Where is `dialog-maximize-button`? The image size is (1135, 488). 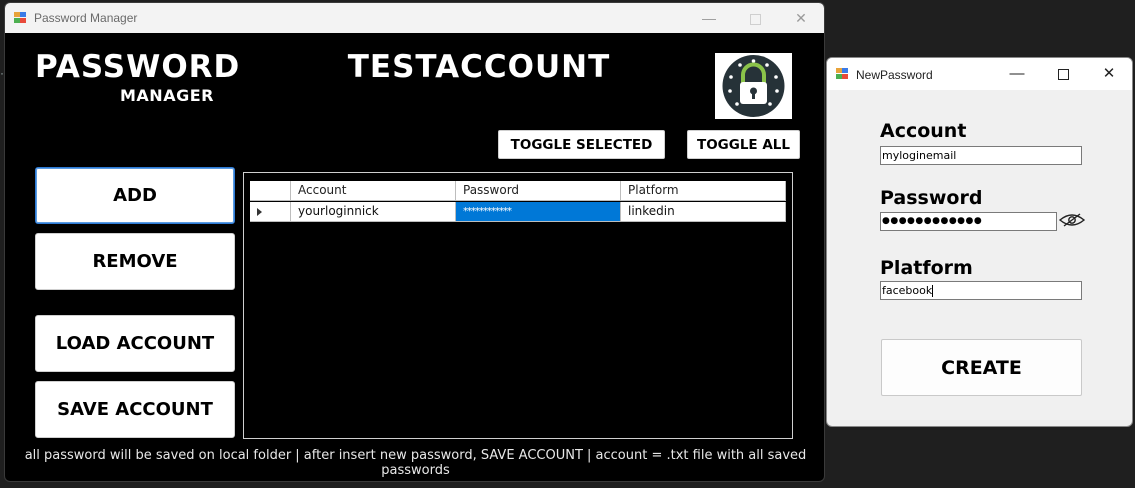
dialog-maximize-button is located at coordinates (1063, 74).